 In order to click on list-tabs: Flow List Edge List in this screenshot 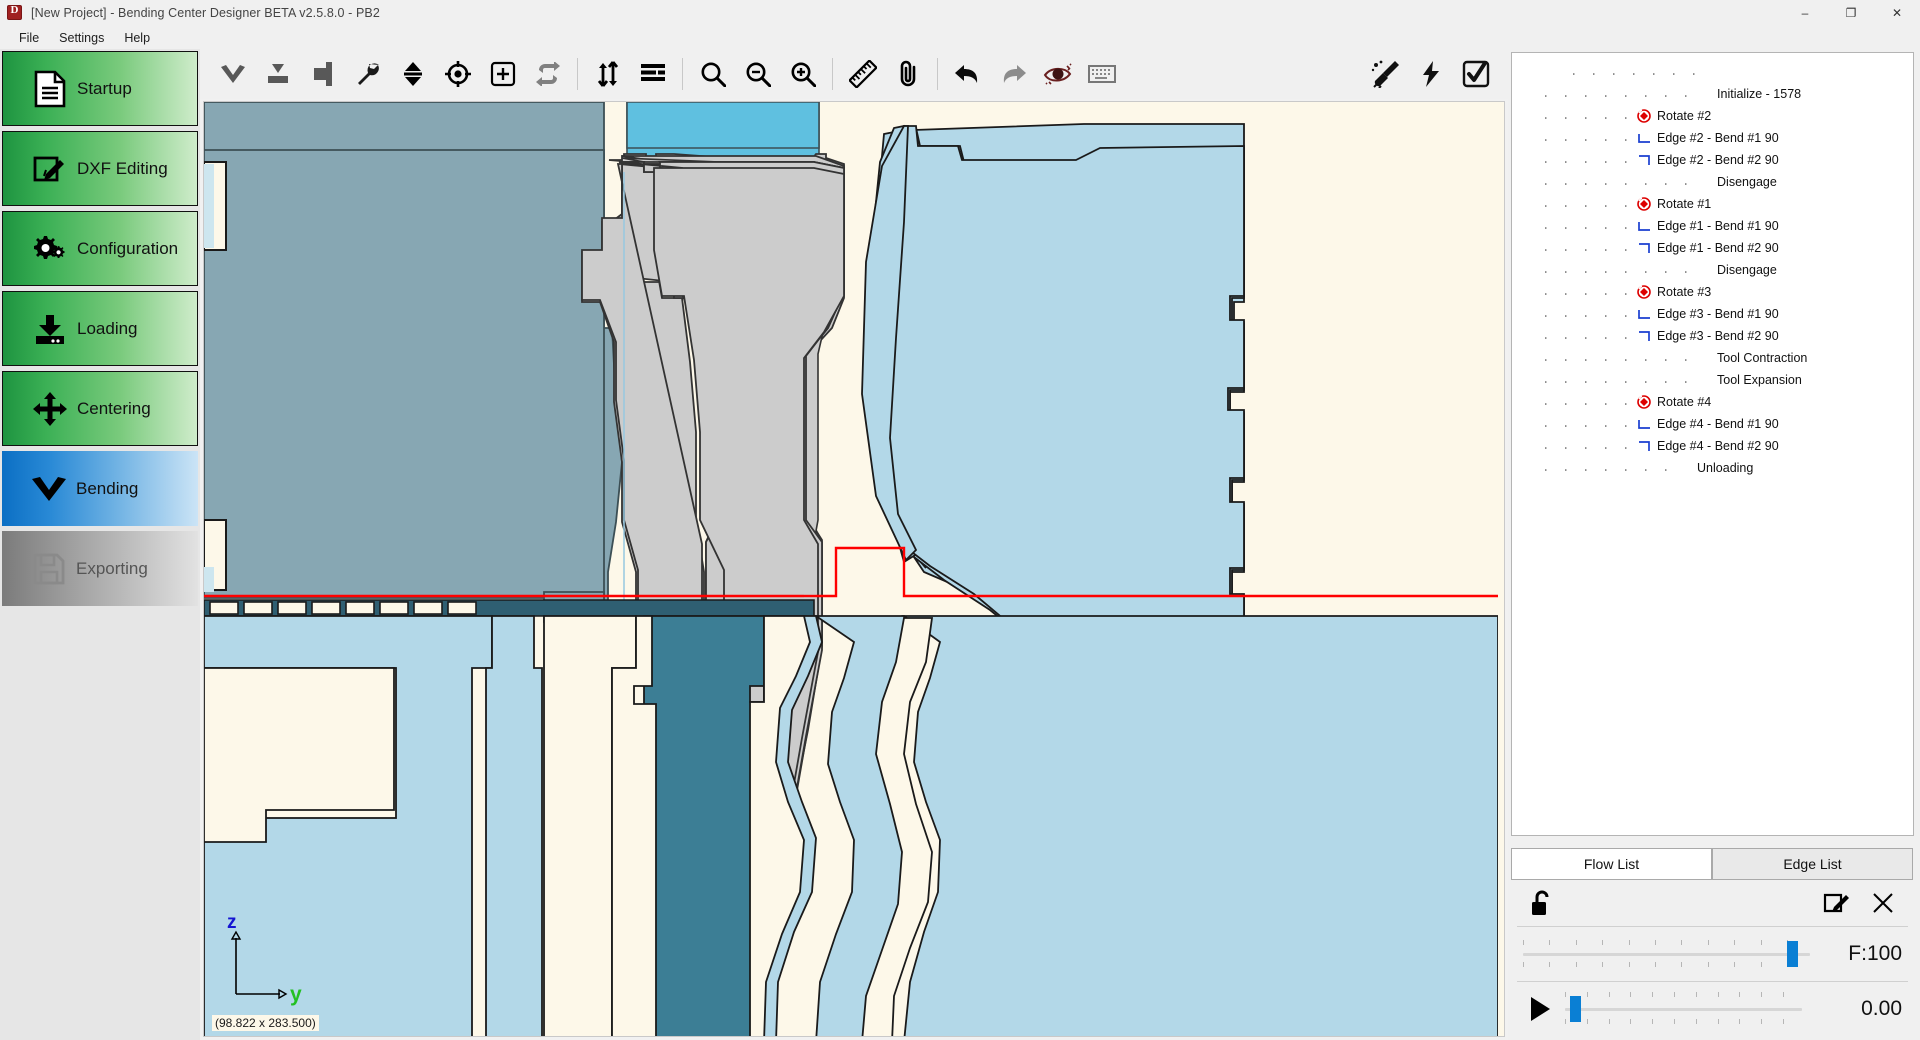, I will do `click(1712, 864)`.